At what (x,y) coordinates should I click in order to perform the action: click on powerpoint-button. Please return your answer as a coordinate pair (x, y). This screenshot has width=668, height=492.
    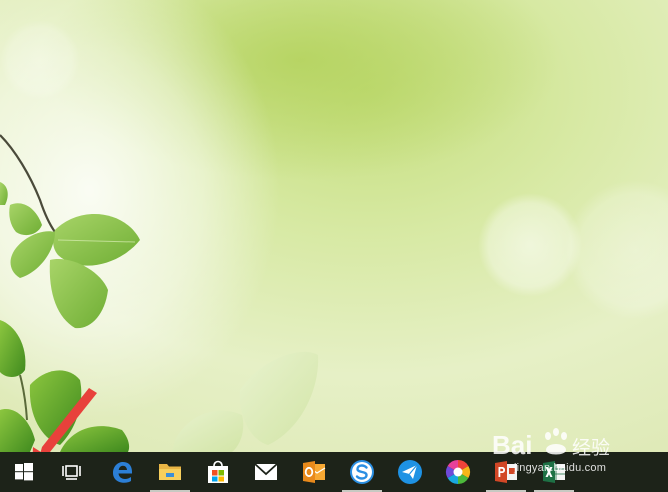
    Looking at the image, I should click on (506, 472).